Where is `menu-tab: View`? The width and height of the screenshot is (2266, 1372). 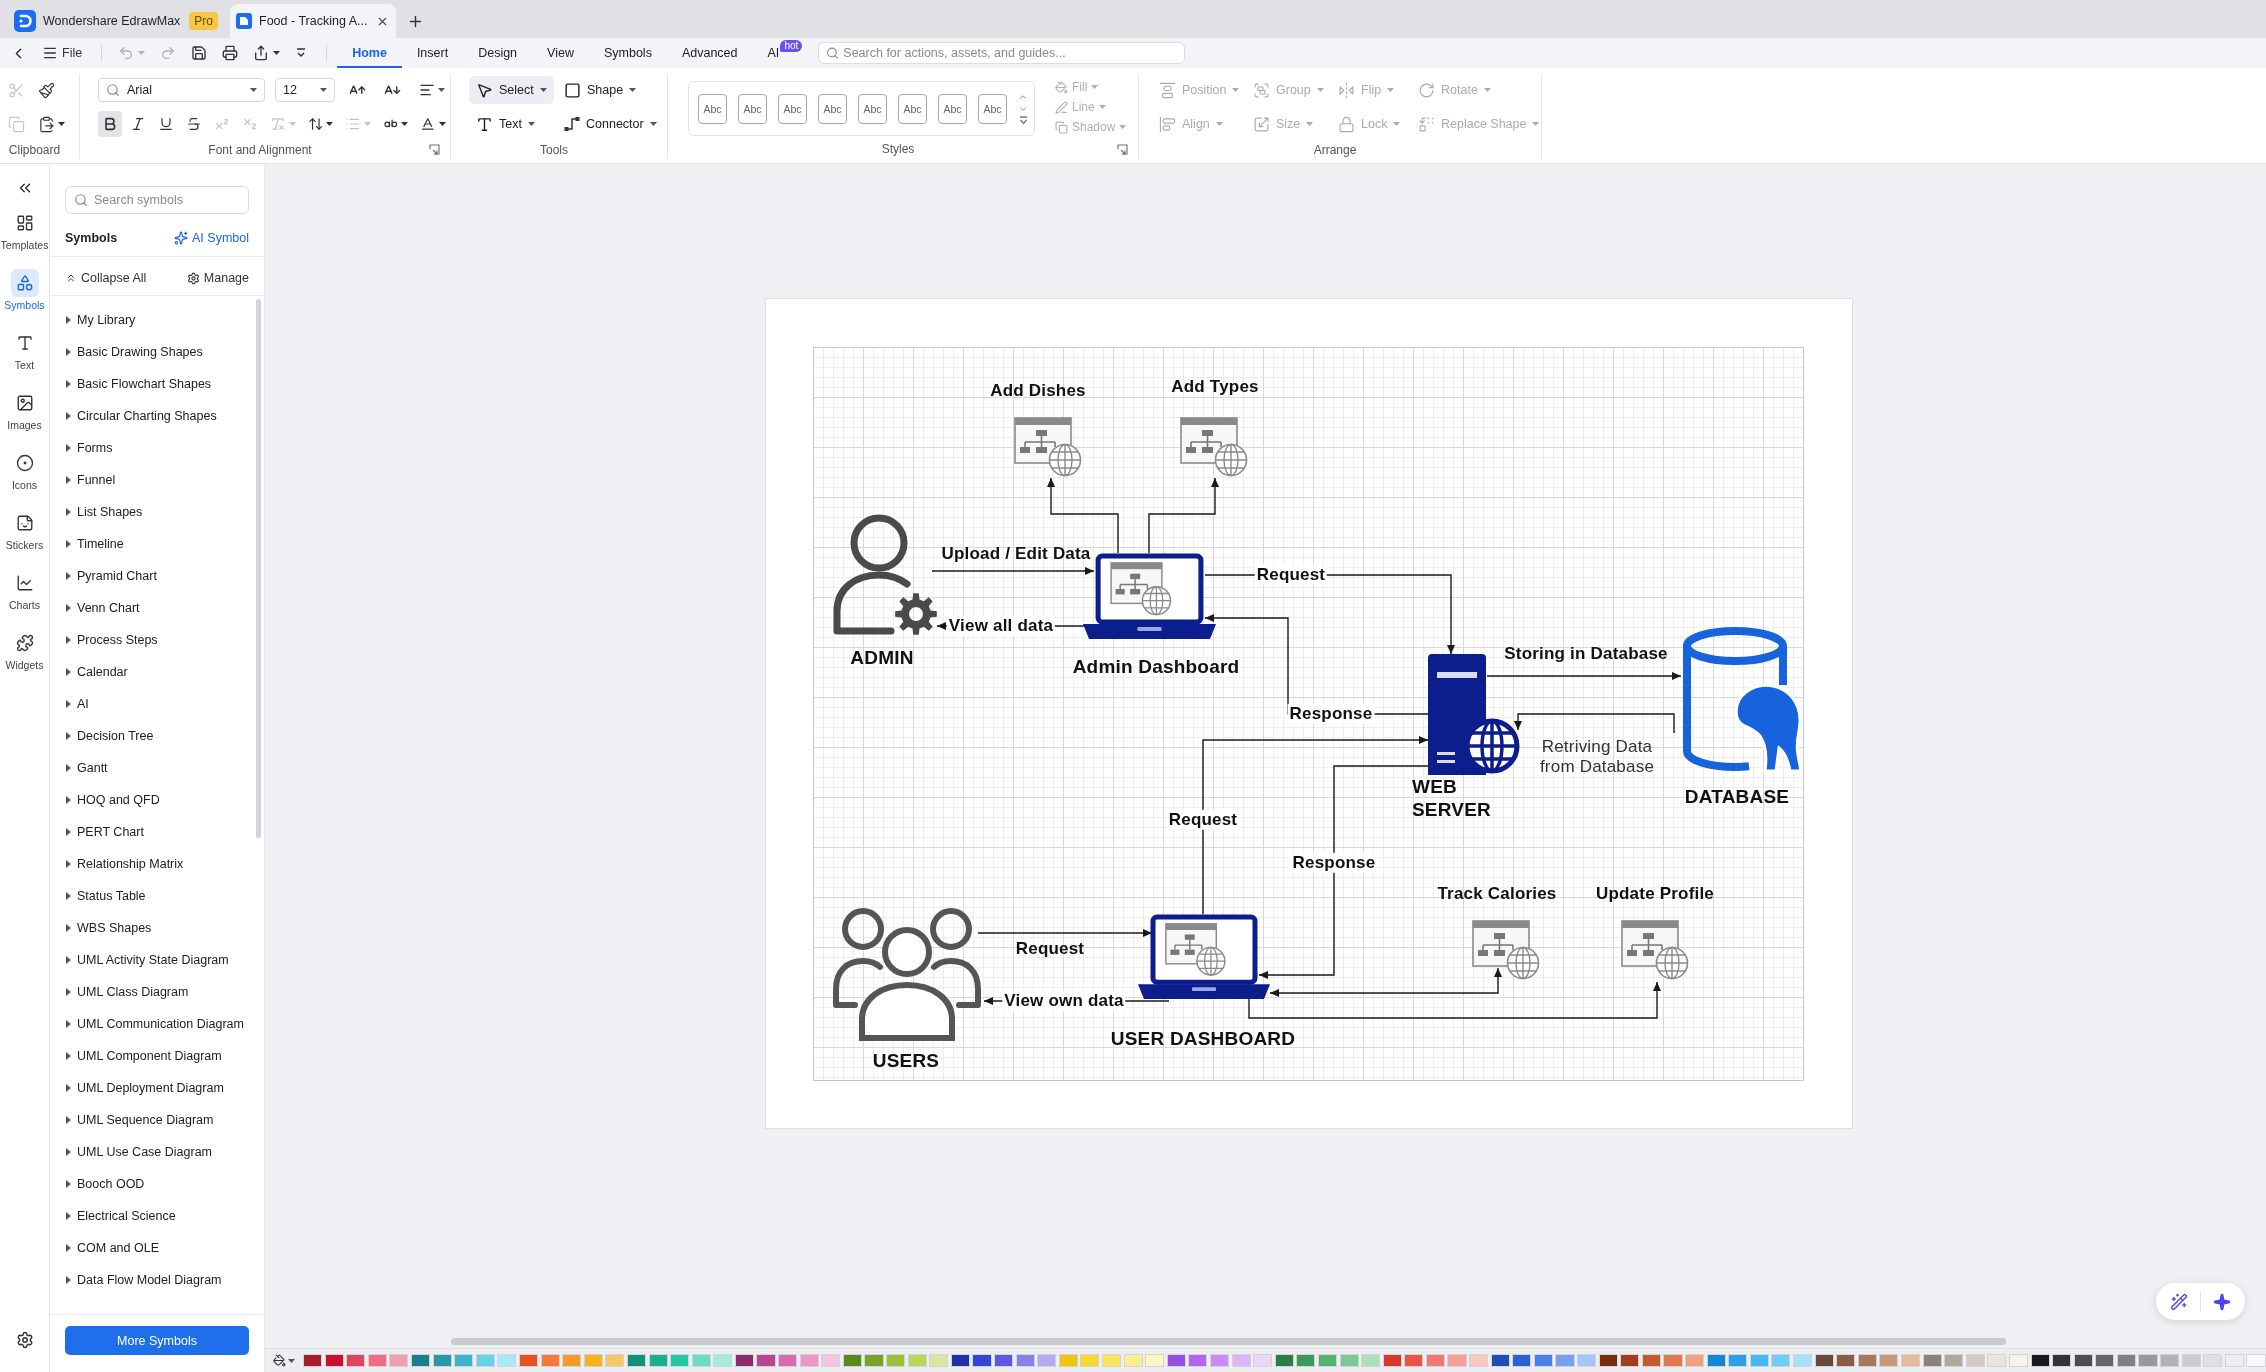 menu-tab: View is located at coordinates (560, 53).